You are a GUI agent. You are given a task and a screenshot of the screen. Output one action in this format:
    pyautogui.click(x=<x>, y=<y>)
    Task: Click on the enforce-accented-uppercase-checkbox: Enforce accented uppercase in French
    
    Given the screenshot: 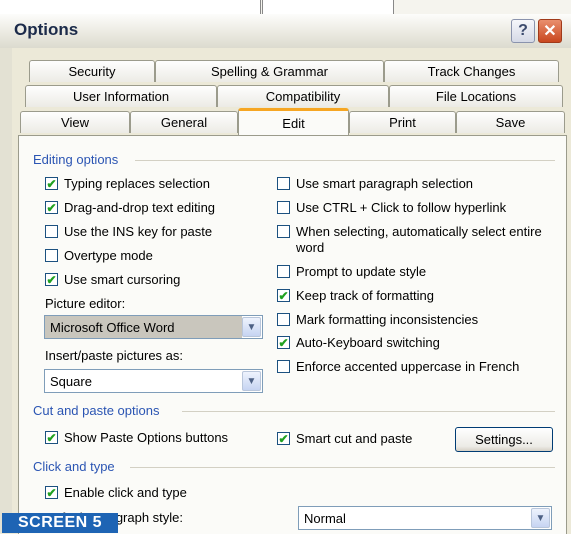 What is the action you would take?
    pyautogui.click(x=398, y=367)
    